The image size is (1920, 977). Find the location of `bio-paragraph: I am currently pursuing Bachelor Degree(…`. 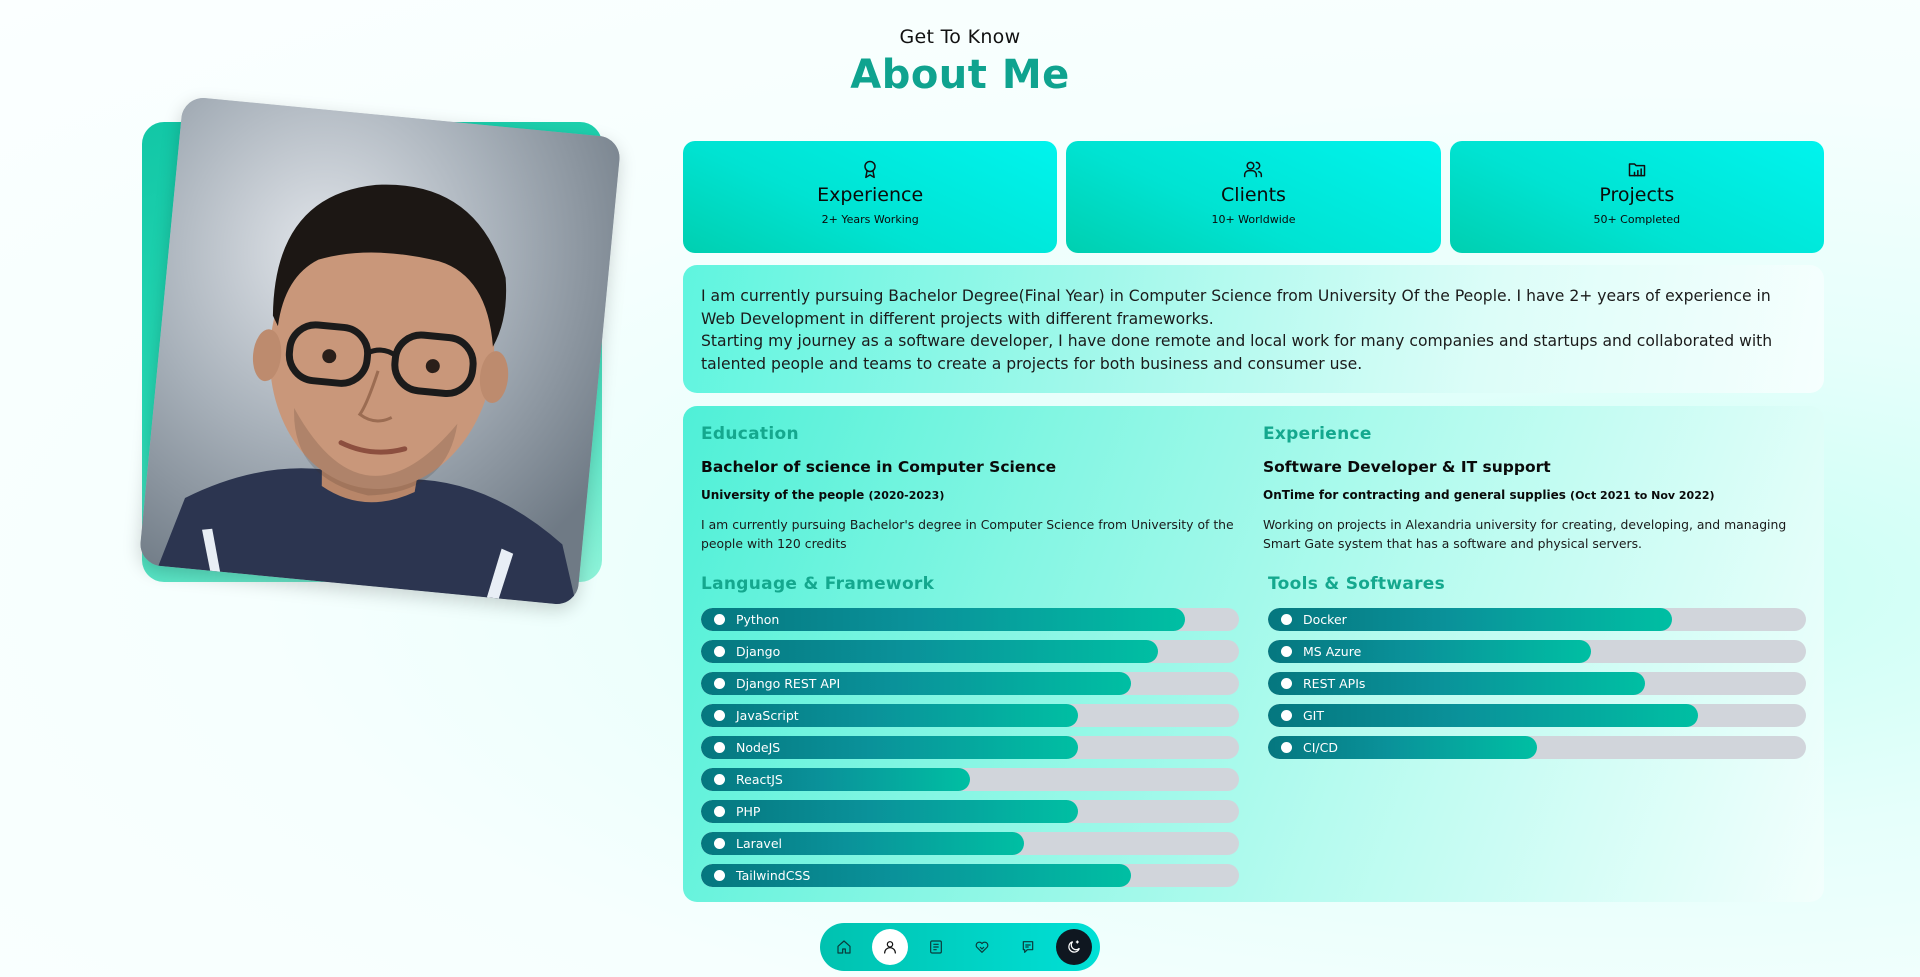

bio-paragraph: I am currently pursuing Bachelor Degree(… is located at coordinates (1236, 307).